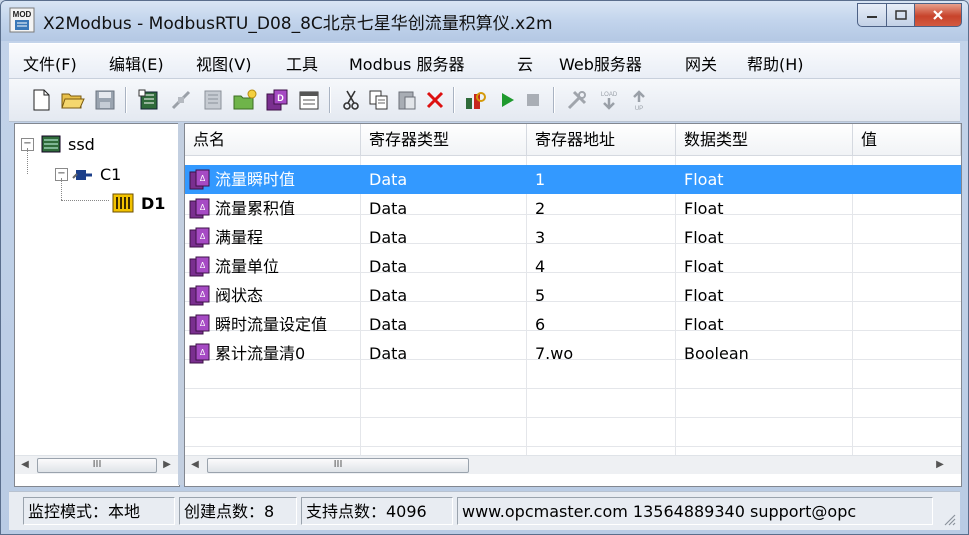 This screenshot has height=535, width=969. I want to click on maximize-button, so click(901, 15).